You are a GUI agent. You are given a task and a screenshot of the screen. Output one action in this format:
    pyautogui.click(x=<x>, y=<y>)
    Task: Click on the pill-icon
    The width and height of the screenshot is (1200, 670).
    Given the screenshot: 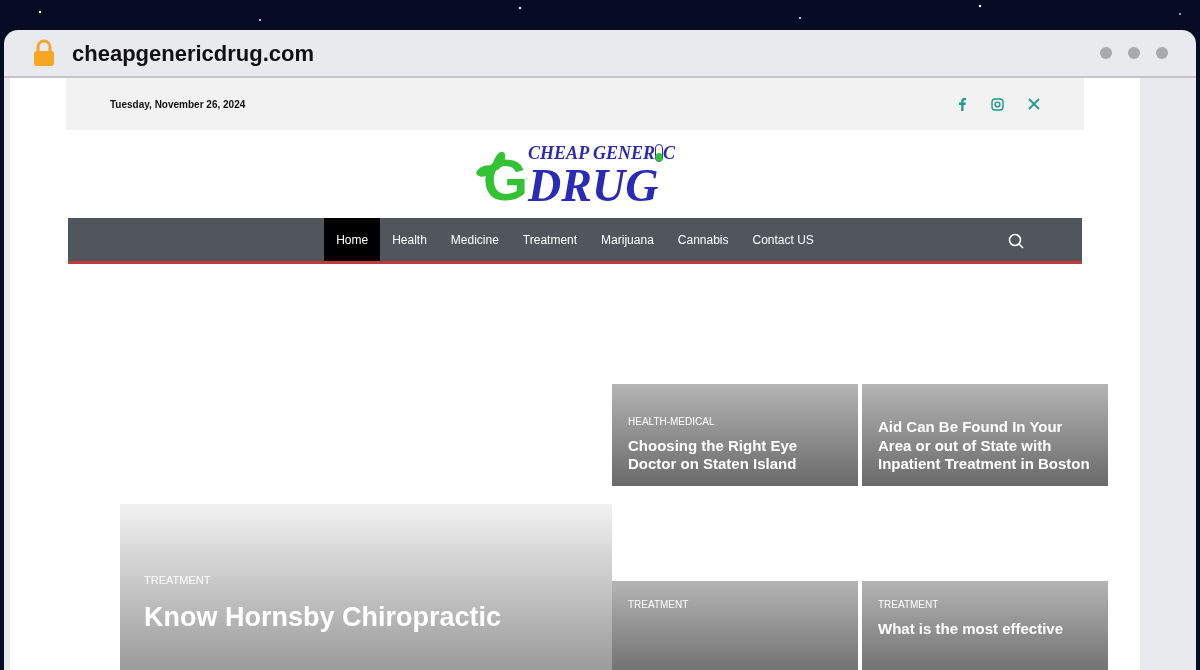 What is the action you would take?
    pyautogui.click(x=659, y=153)
    